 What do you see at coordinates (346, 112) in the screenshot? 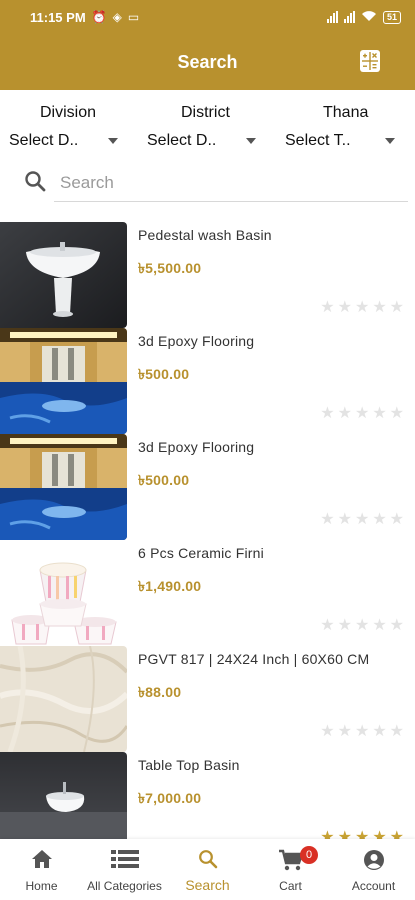
I see `thana-label: Thana` at bounding box center [346, 112].